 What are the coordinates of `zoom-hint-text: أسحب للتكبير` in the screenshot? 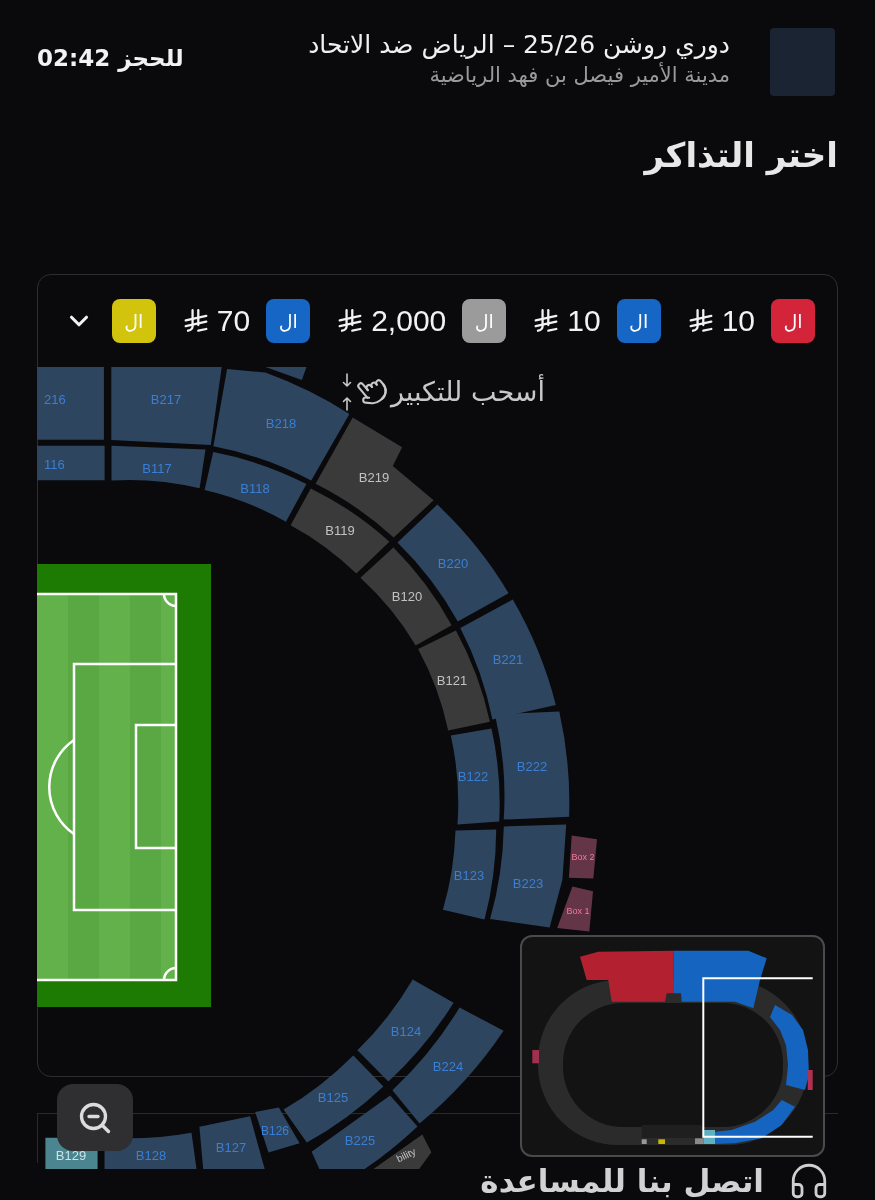 It's located at (467, 392).